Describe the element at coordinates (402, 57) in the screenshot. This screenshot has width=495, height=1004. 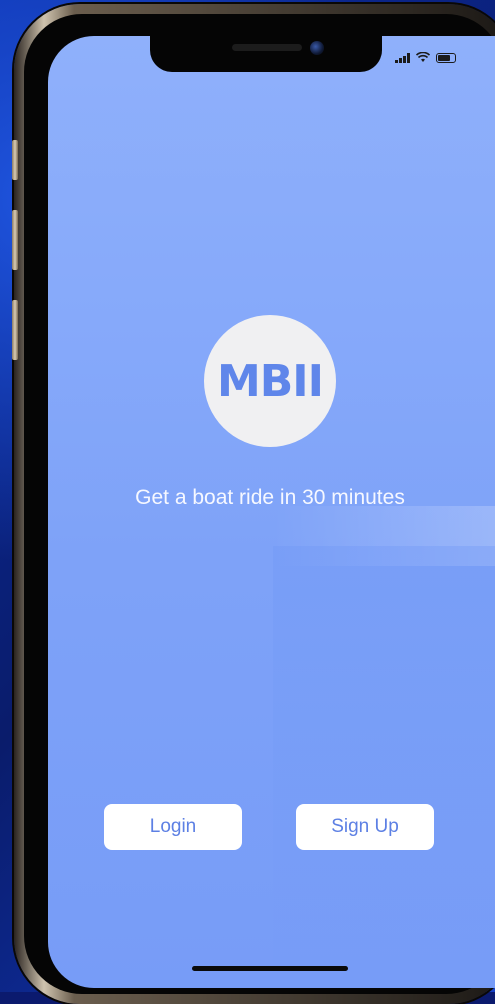
I see `signal-bars-icon` at that location.